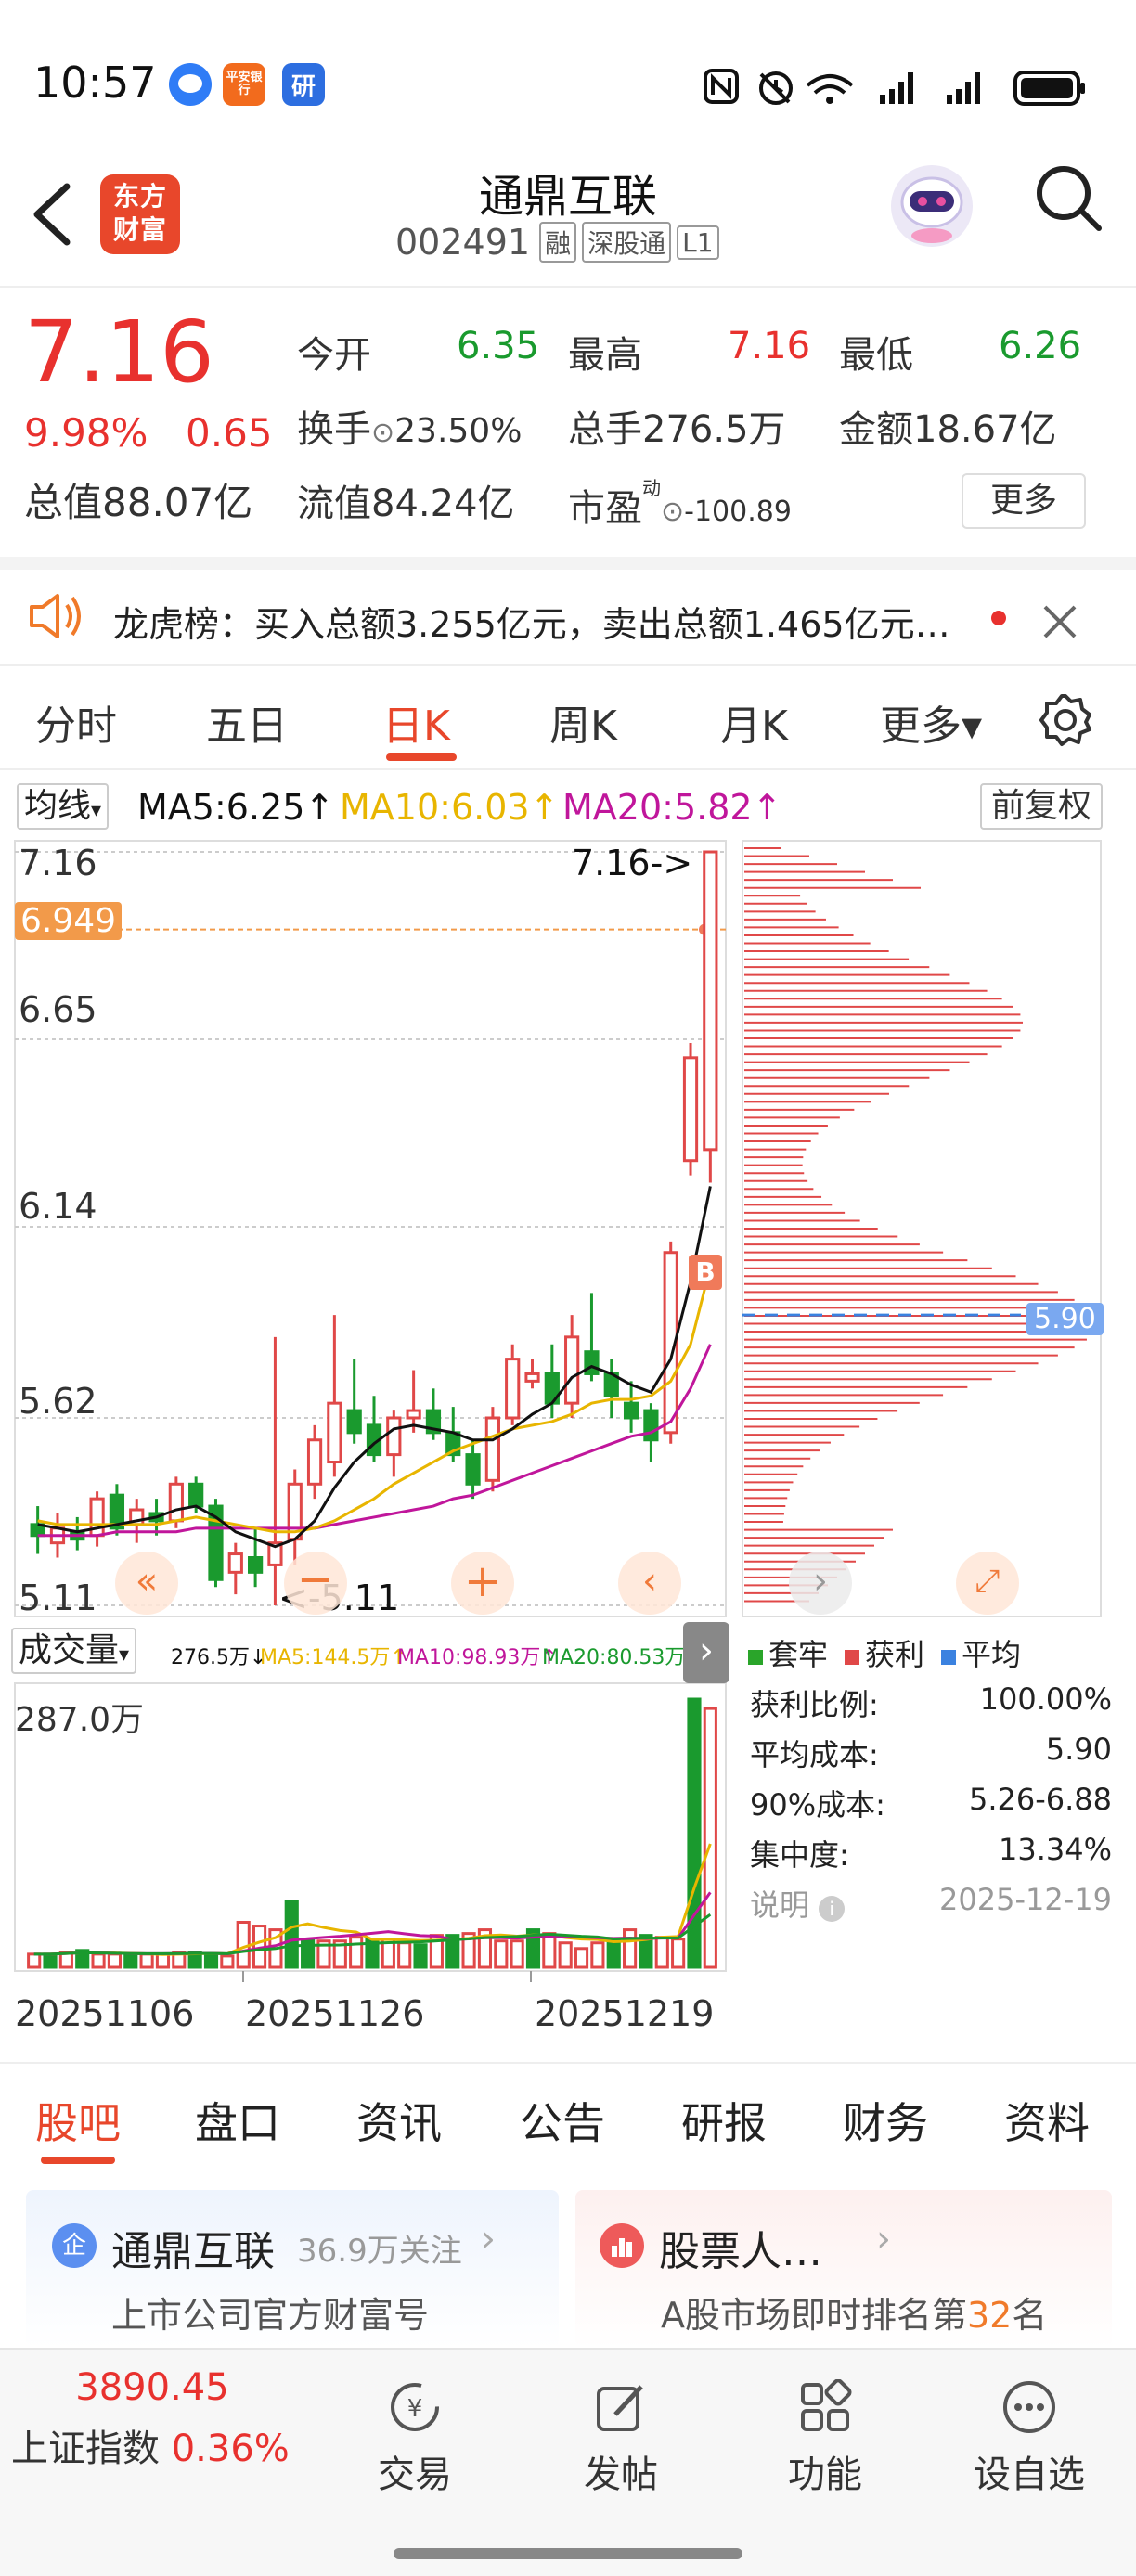 This screenshot has height=2576, width=1136. What do you see at coordinates (622, 2246) in the screenshot?
I see `ranking-icon` at bounding box center [622, 2246].